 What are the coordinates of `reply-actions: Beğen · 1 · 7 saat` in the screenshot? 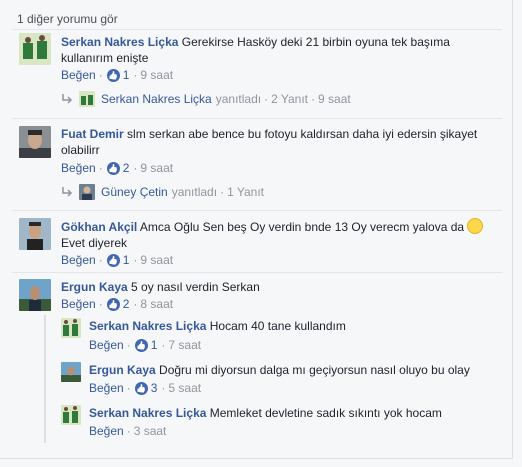 It's located at (145, 345).